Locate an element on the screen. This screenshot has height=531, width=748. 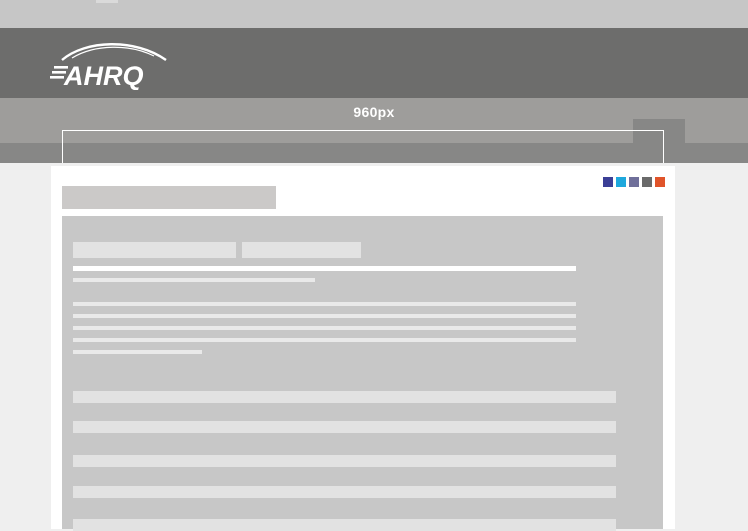
top-strip-marker is located at coordinates (107, 1).